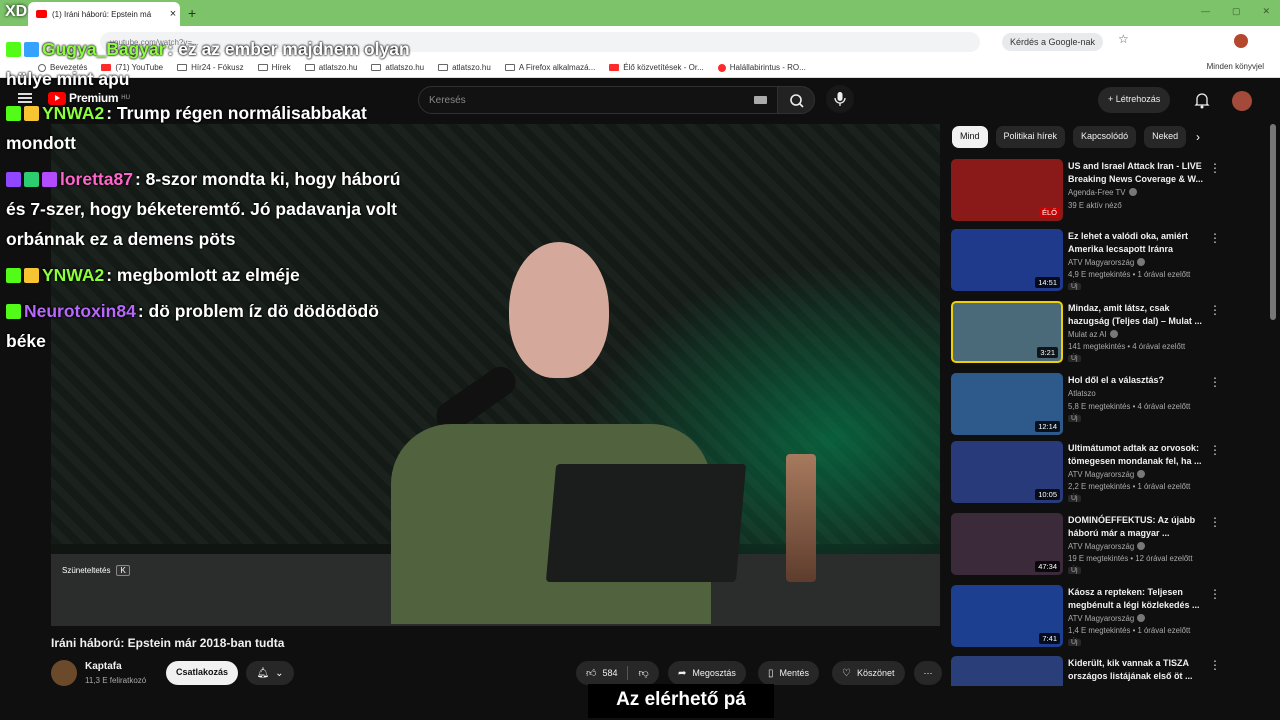 This screenshot has width=1280, height=720. What do you see at coordinates (212, 275) in the screenshot?
I see `chat-message: YNWA2: megbomlott az elméje` at bounding box center [212, 275].